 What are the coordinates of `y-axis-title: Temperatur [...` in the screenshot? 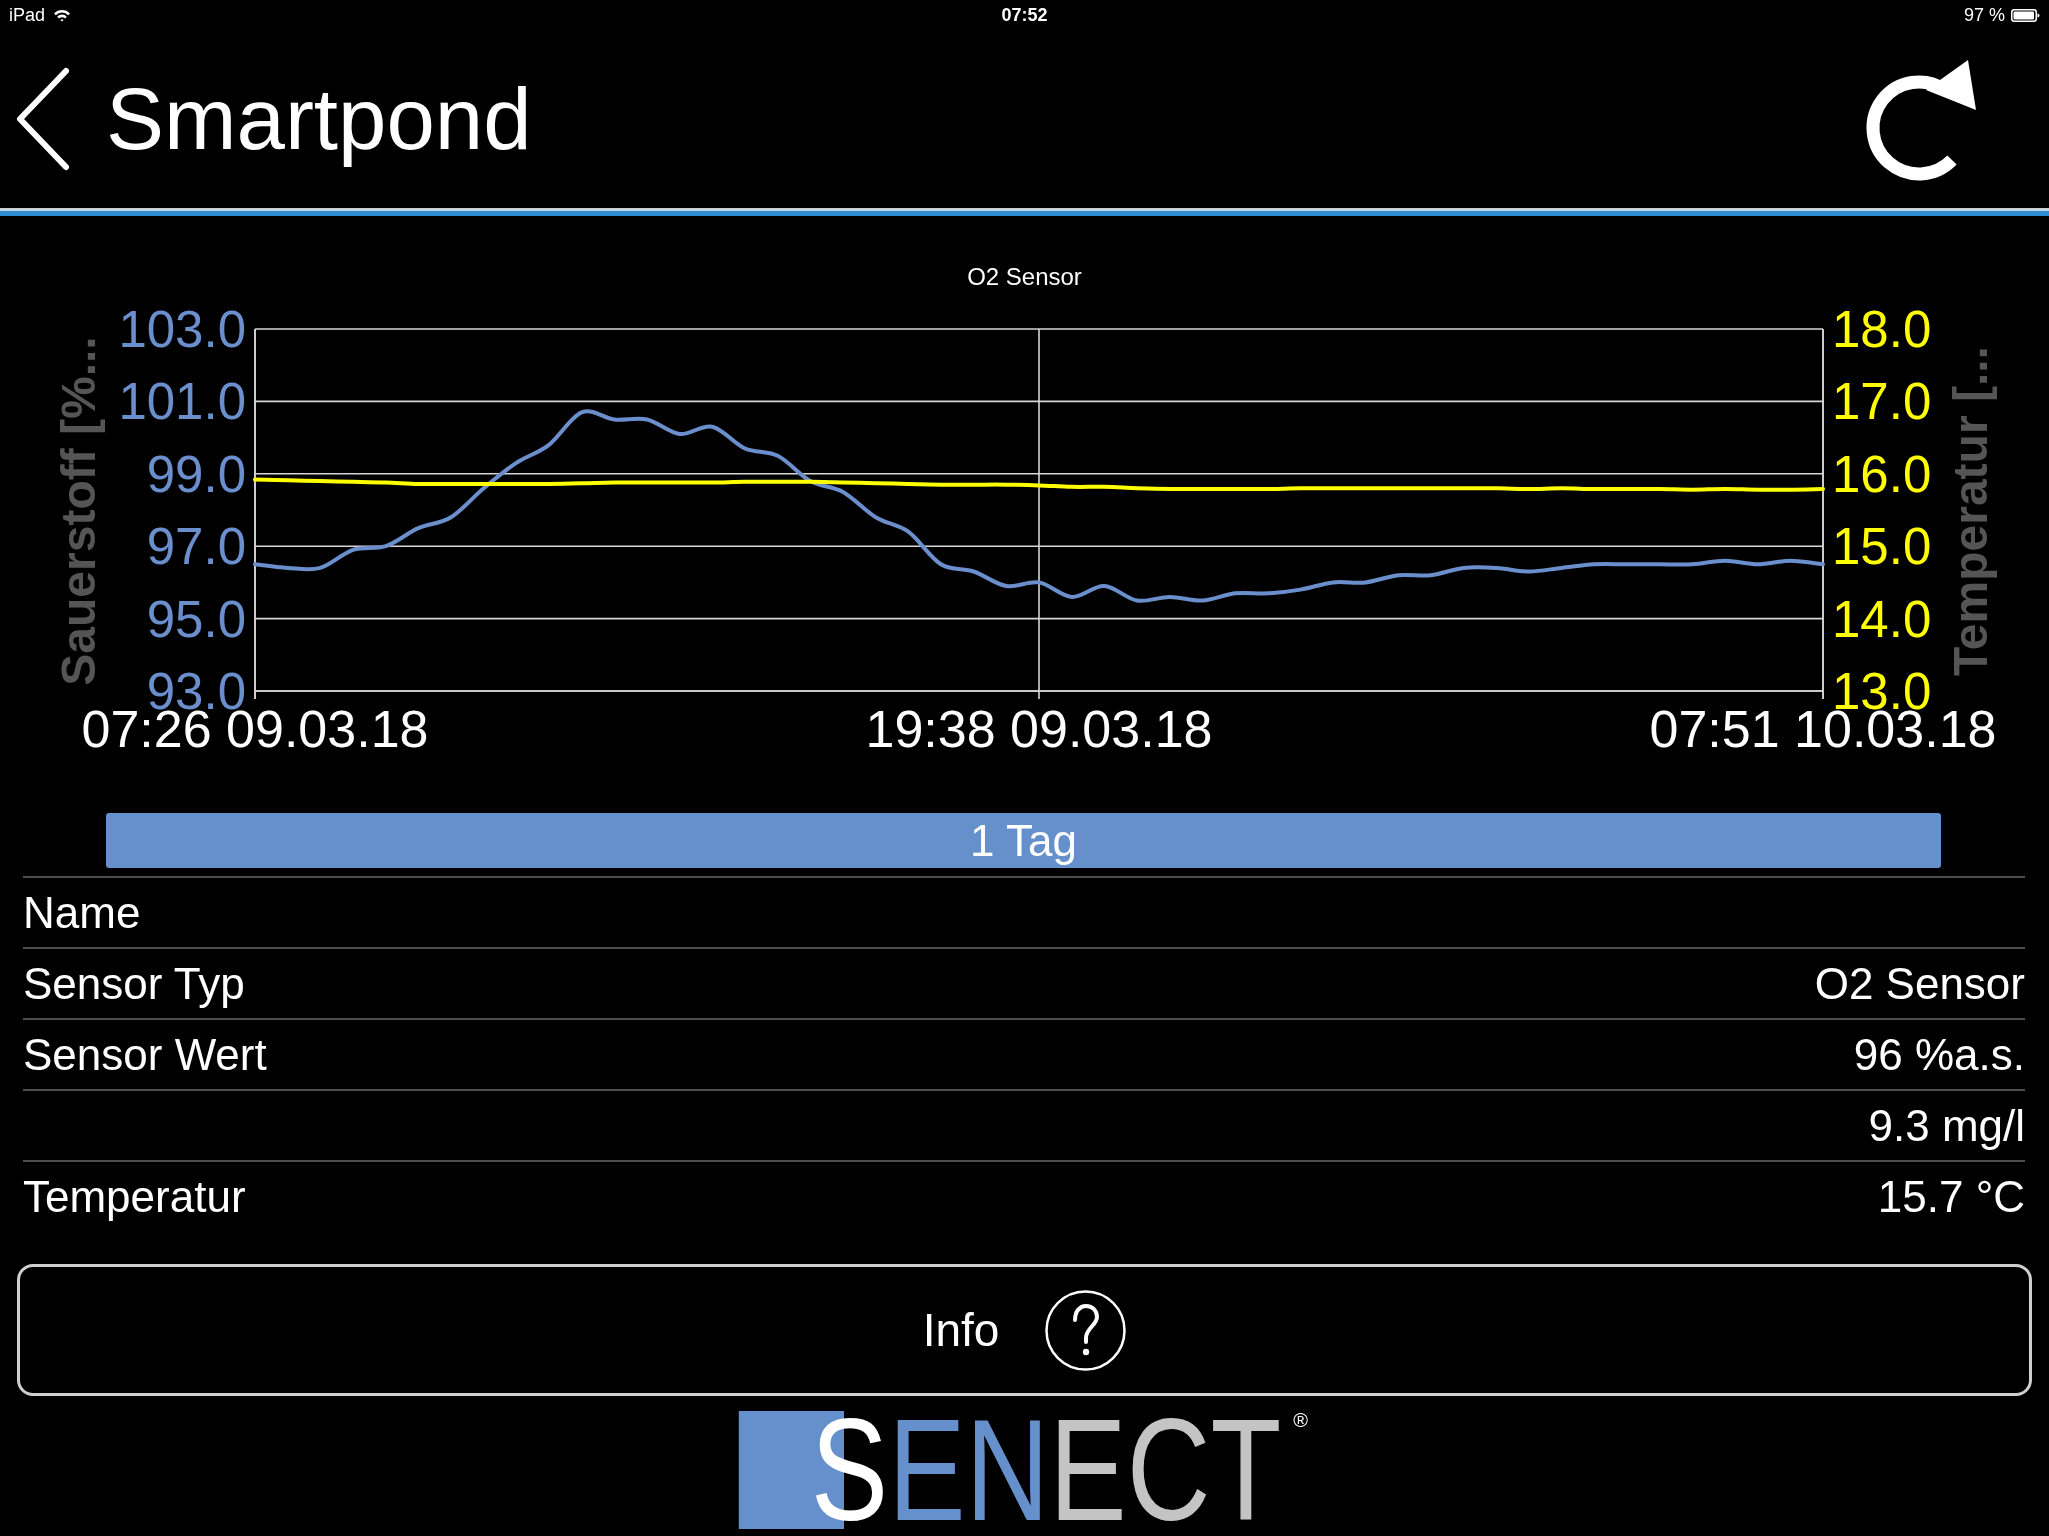 It's located at (1970, 511).